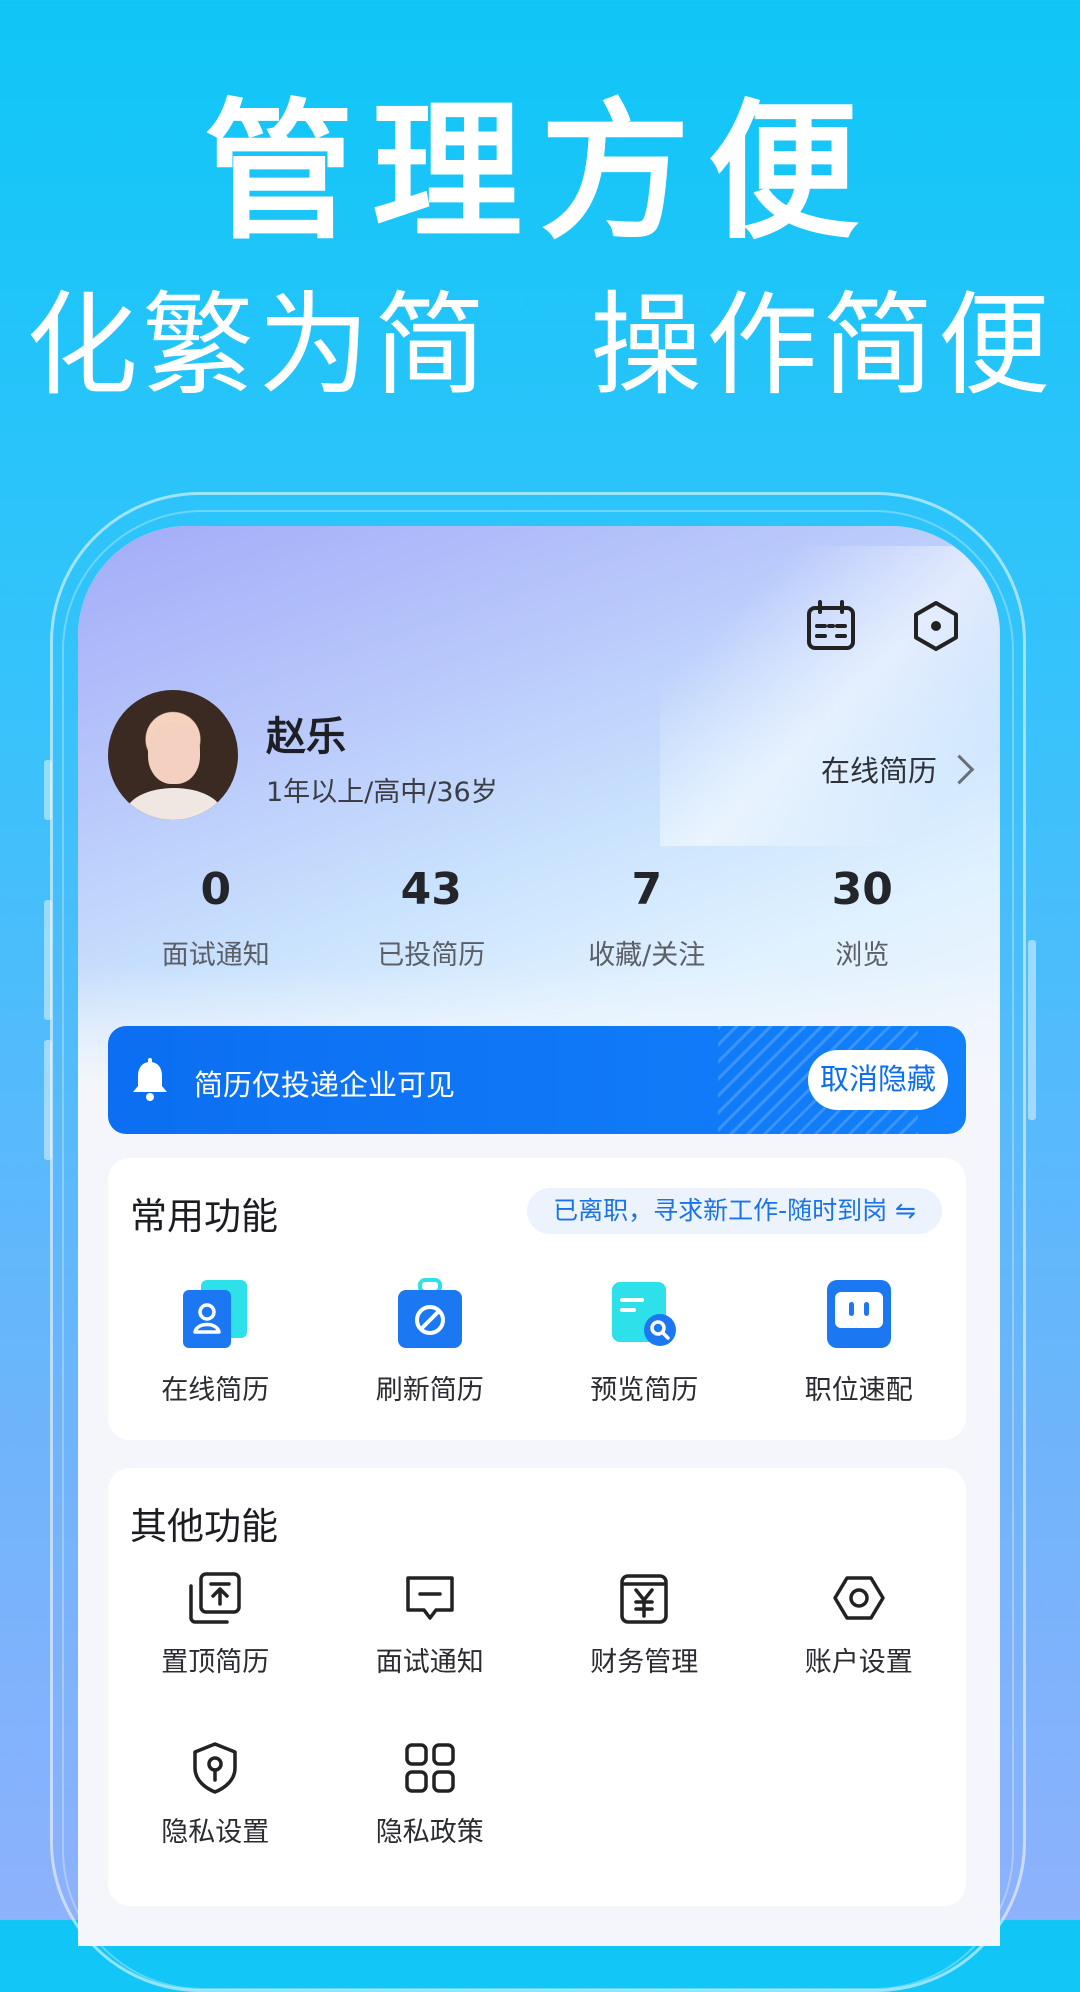  Describe the element at coordinates (204, 1526) in the screenshot. I see `other-functions-title: 其他功能` at that location.